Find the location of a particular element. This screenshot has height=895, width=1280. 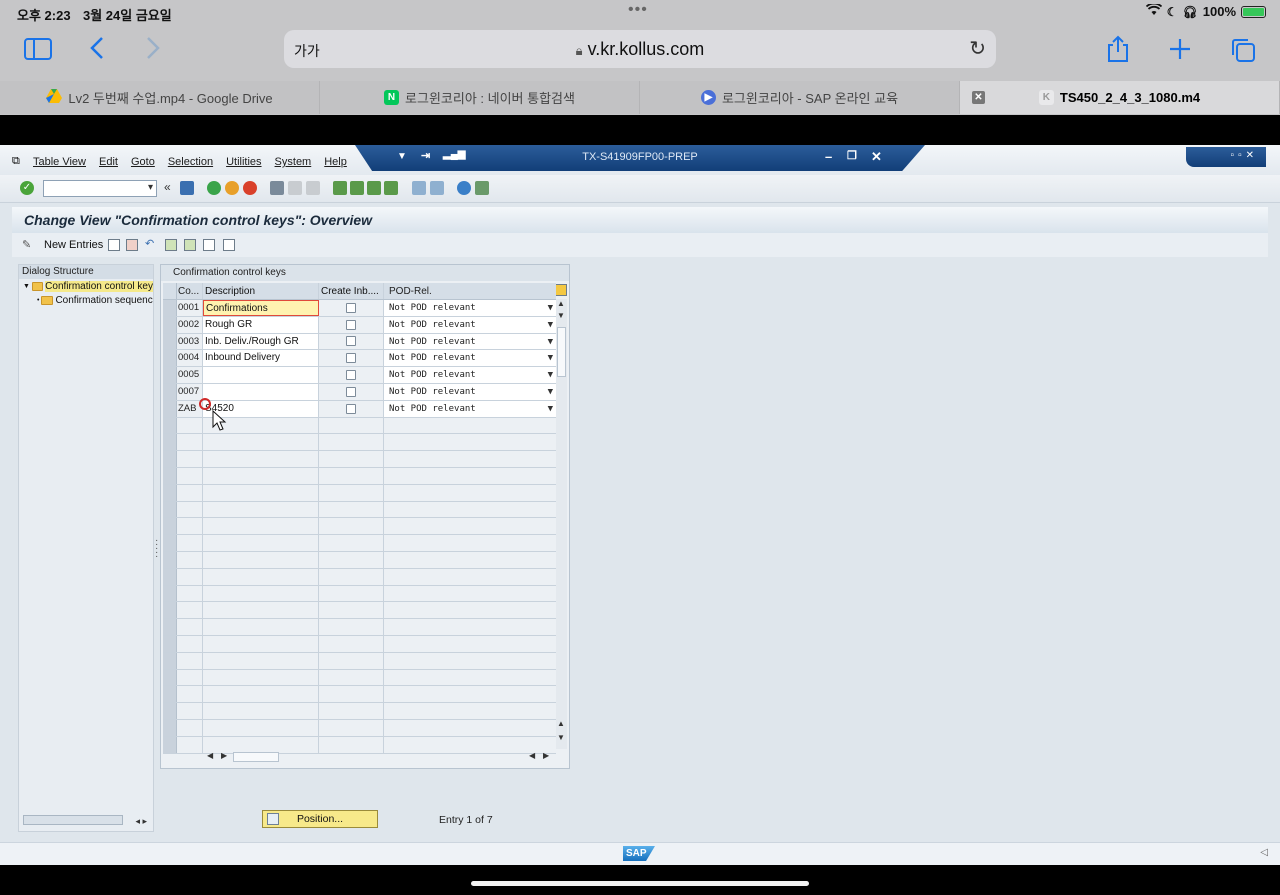

cancel-icon is located at coordinates (250, 188).